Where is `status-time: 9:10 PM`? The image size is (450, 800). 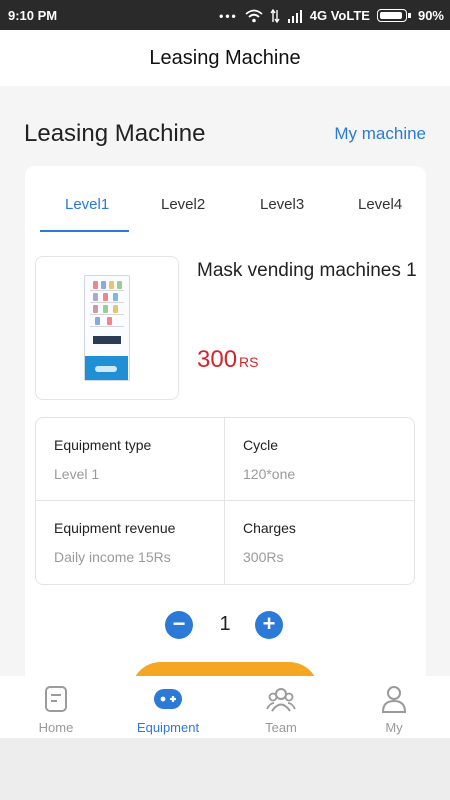
status-time: 9:10 PM is located at coordinates (33, 15).